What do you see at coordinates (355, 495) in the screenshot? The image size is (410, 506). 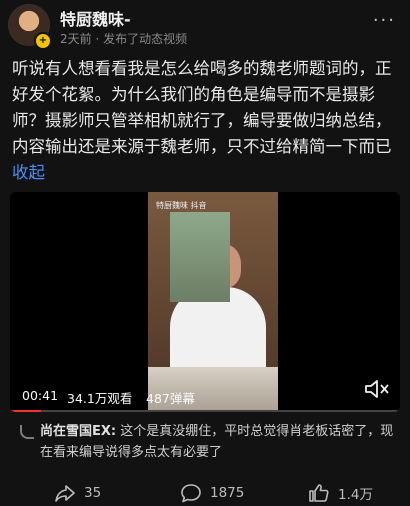 I see `like-count: 1.4万` at bounding box center [355, 495].